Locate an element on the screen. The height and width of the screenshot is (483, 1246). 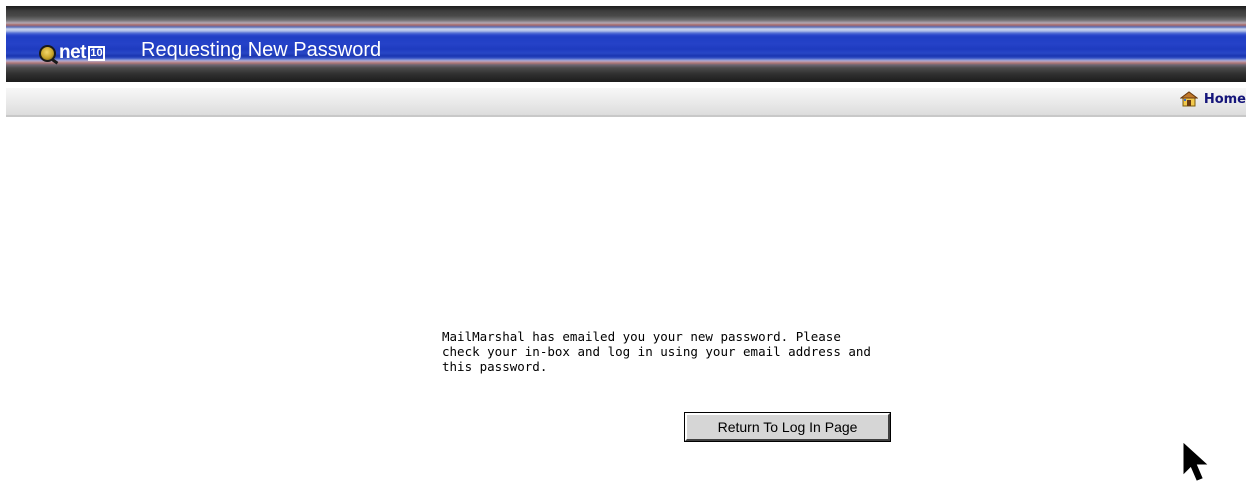
q-logo-icon is located at coordinates (47, 53).